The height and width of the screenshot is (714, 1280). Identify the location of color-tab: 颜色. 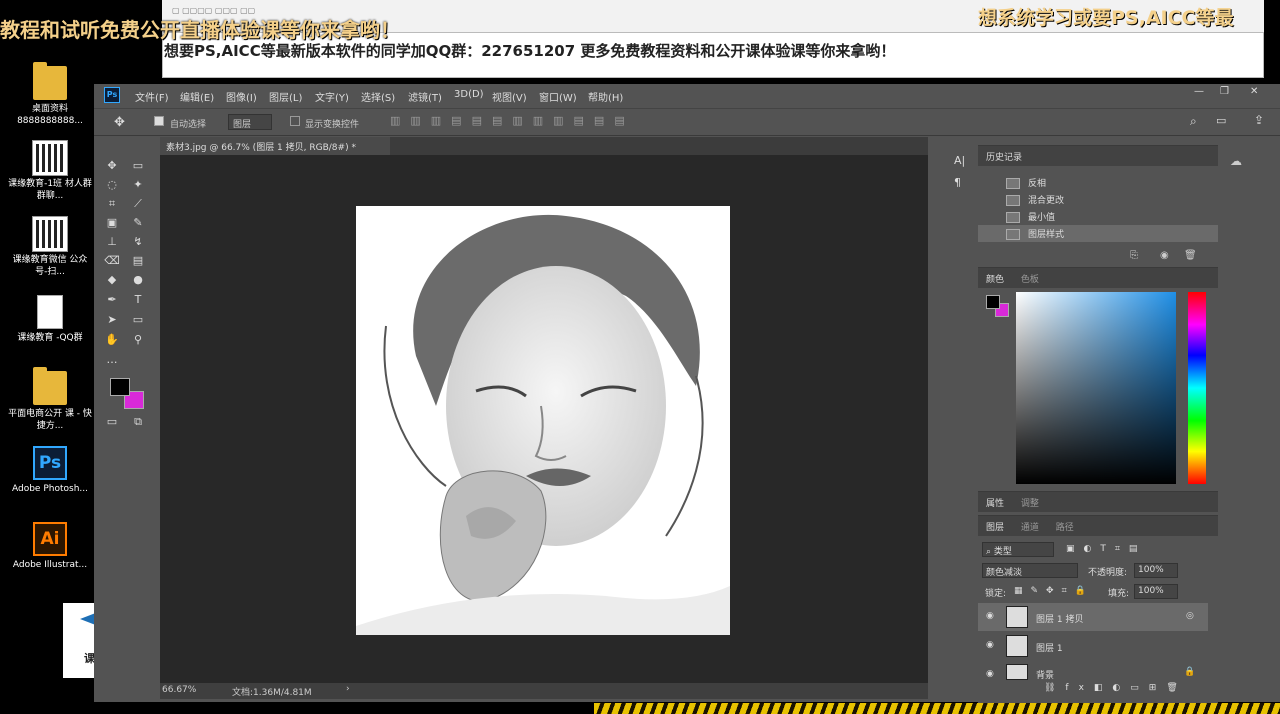
(995, 280).